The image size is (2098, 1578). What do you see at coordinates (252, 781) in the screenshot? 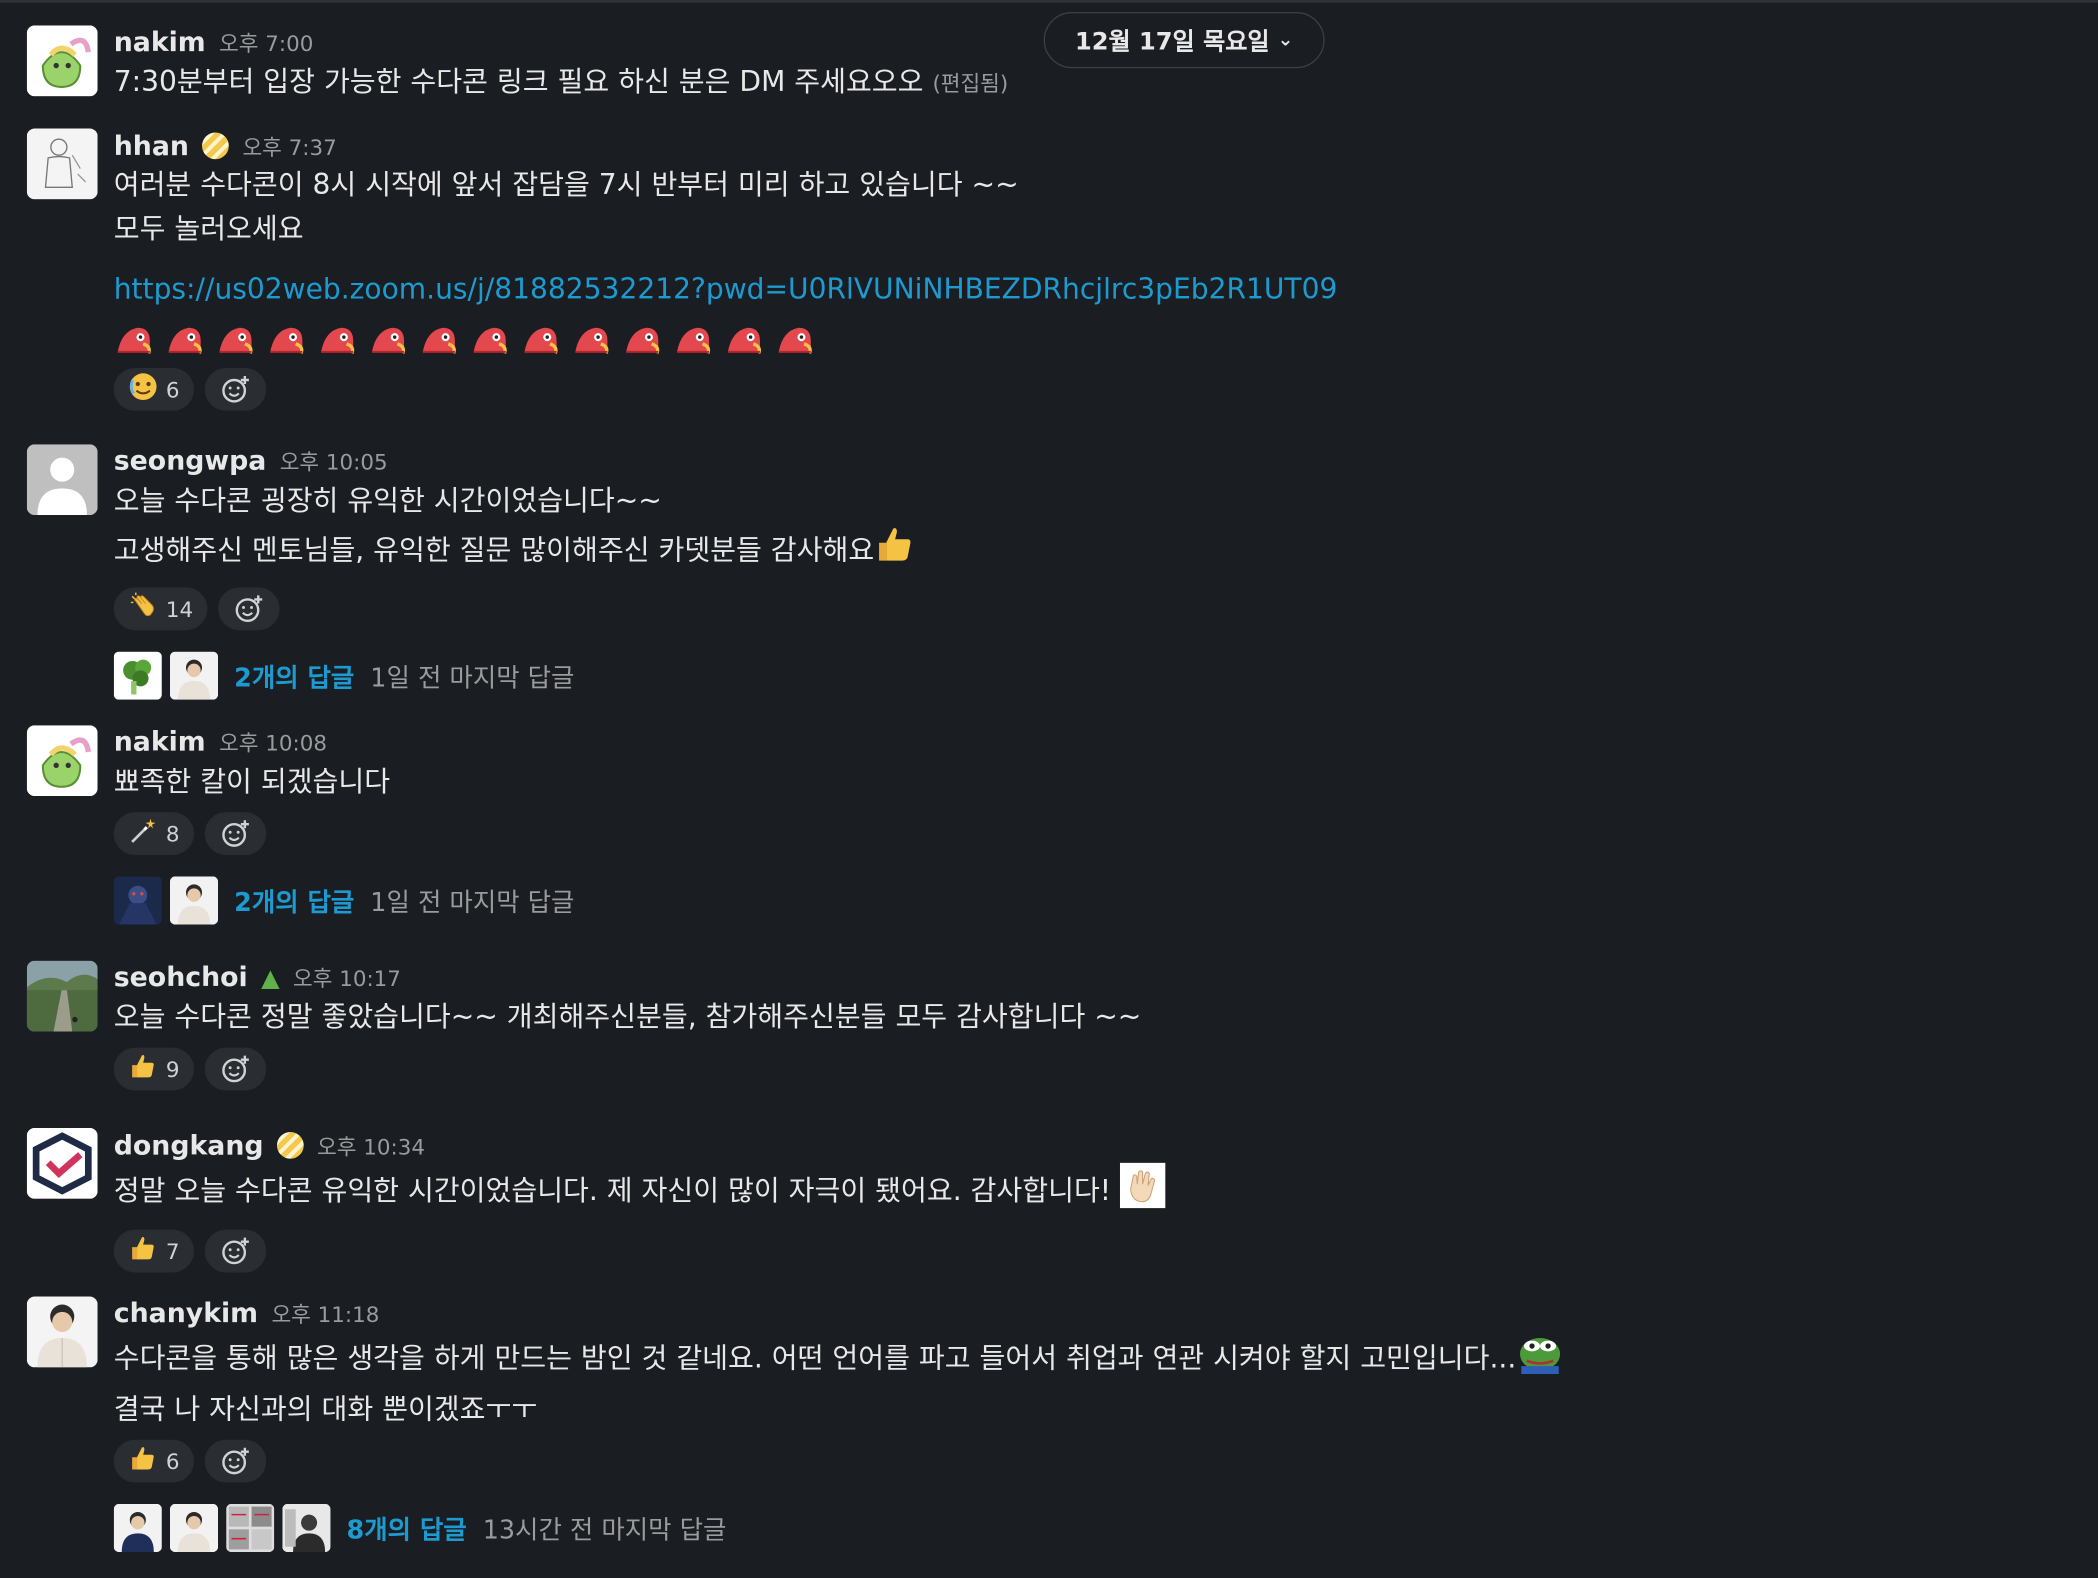
I see `message-text: 뾰족한 칼이 되겠습니다` at bounding box center [252, 781].